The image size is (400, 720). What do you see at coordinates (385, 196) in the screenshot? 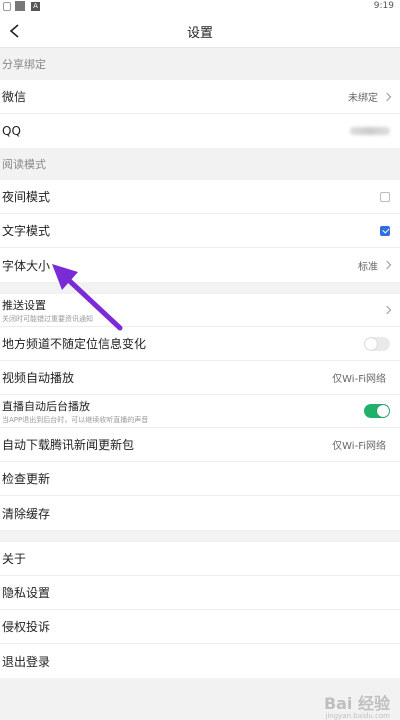
I see `night-mode-checkbox` at bounding box center [385, 196].